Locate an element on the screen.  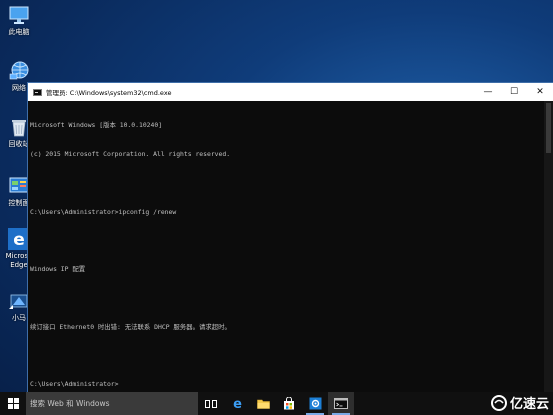
taskbar-edge-button: e is located at coordinates (237, 403).